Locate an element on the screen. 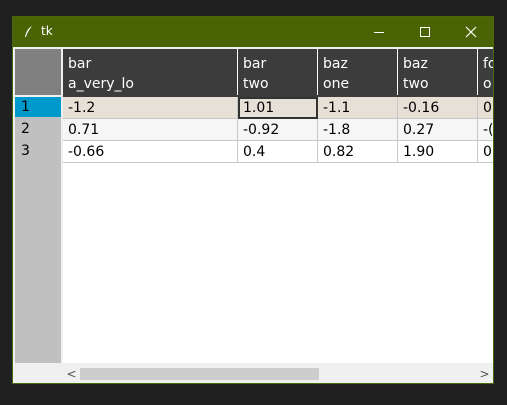 The width and height of the screenshot is (507, 405). table-cell: -0.92 is located at coordinates (278, 130).